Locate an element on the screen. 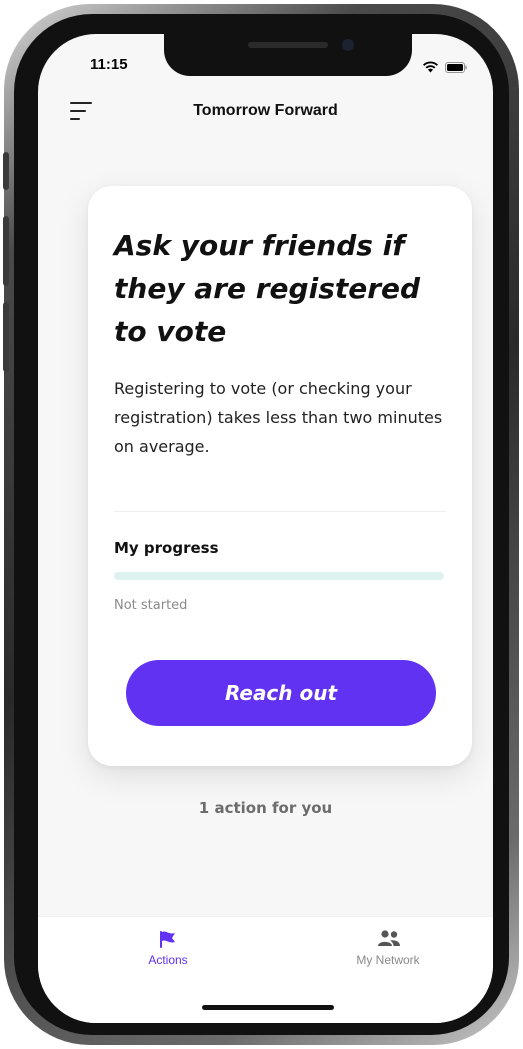  tab-my-network-label: My Network is located at coordinates (388, 960).